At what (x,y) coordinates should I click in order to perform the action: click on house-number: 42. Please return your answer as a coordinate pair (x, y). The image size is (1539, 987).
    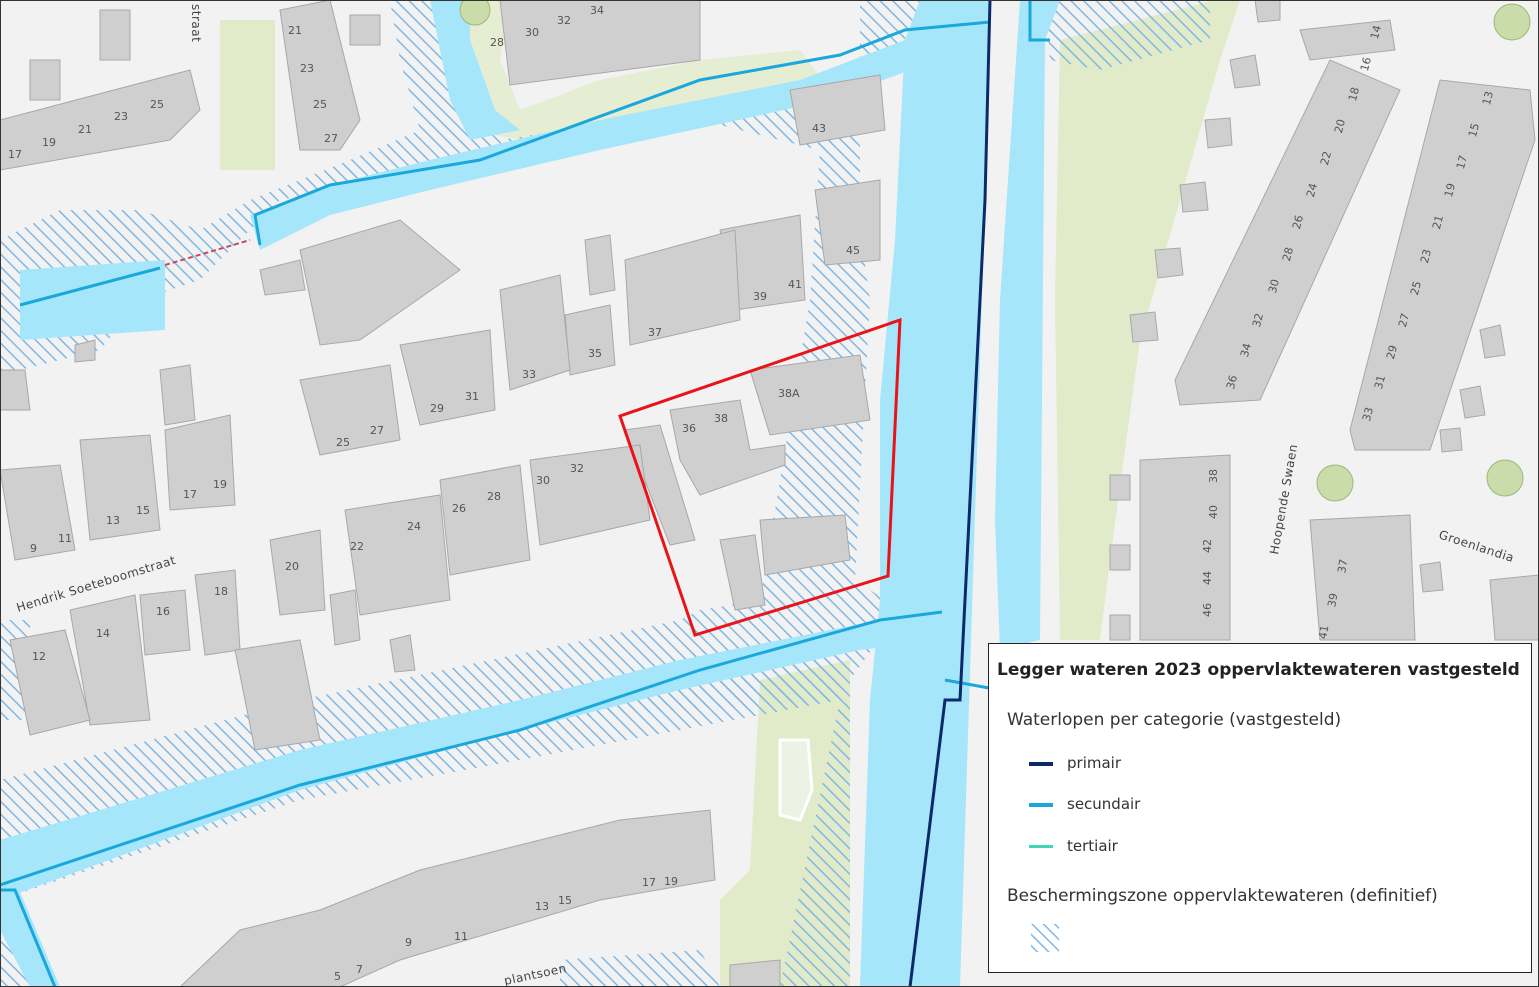
    Looking at the image, I should click on (1207, 546).